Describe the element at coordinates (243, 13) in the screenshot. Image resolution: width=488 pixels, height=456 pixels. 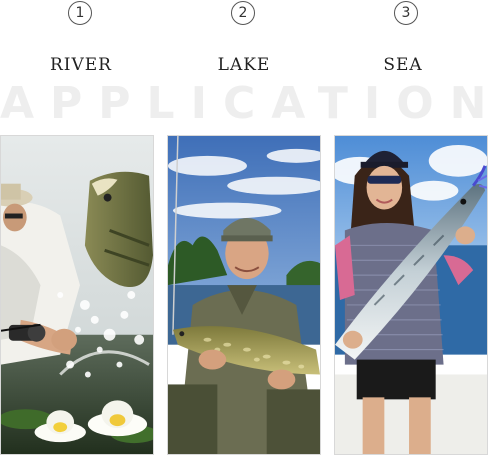
I see `step-number-badge: 2` at that location.